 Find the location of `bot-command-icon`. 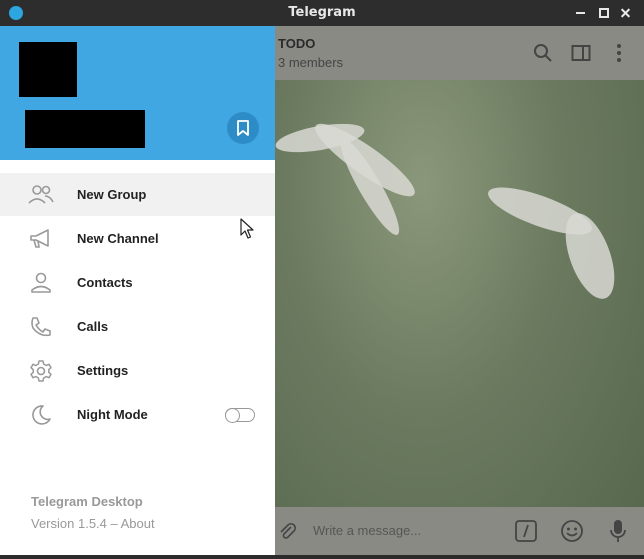

bot-command-icon is located at coordinates (526, 531).